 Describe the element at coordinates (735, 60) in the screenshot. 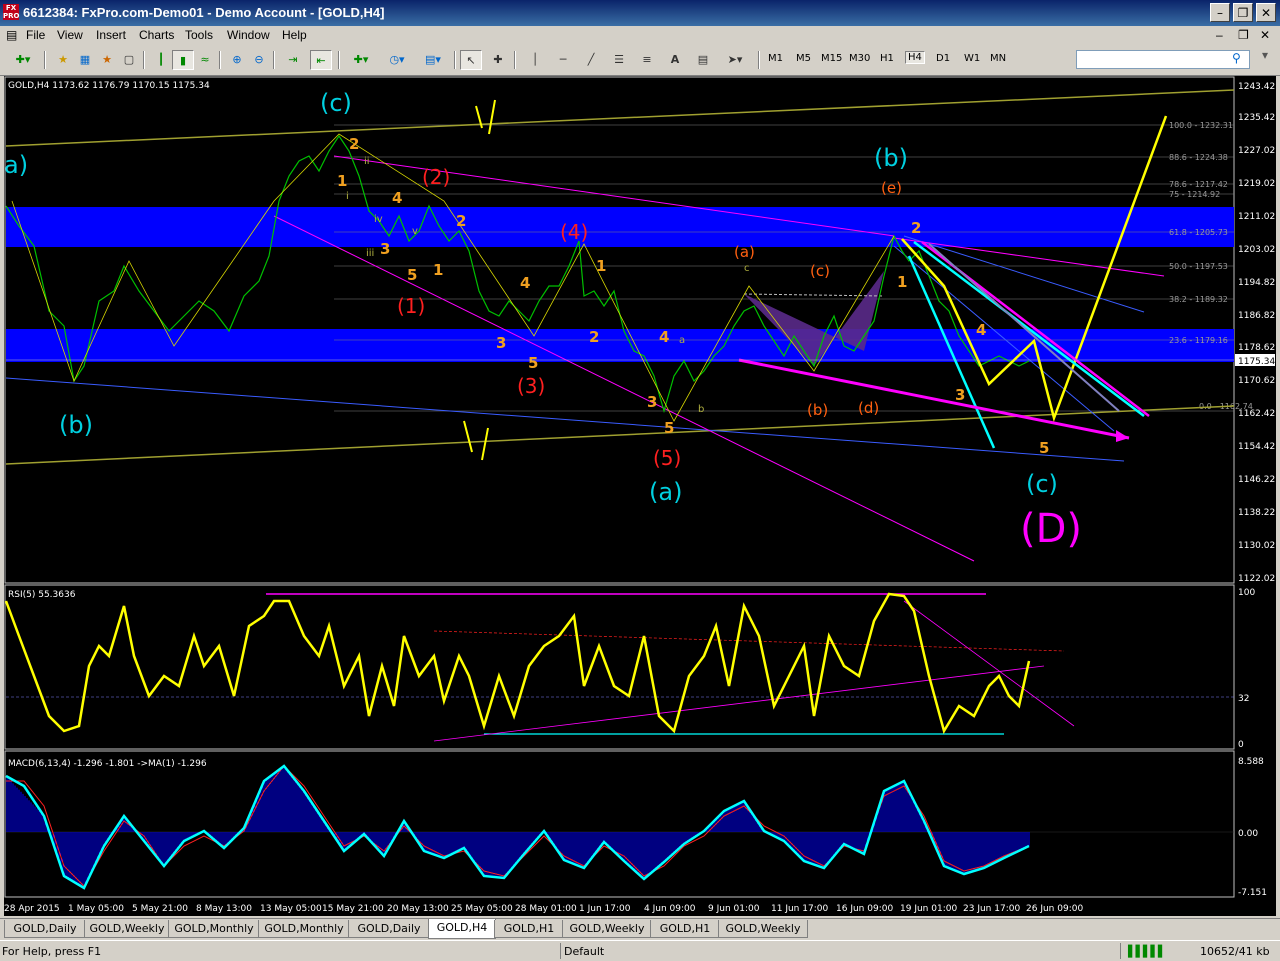

I see `arrows-icon: ➤▾` at that location.